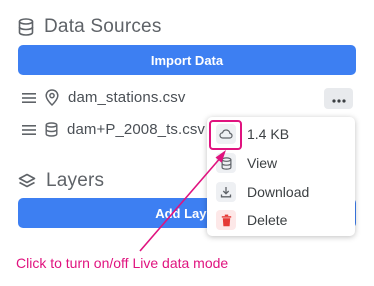 This screenshot has width=374, height=286. What do you see at coordinates (267, 220) in the screenshot?
I see `menu-item-label: Delete` at bounding box center [267, 220].